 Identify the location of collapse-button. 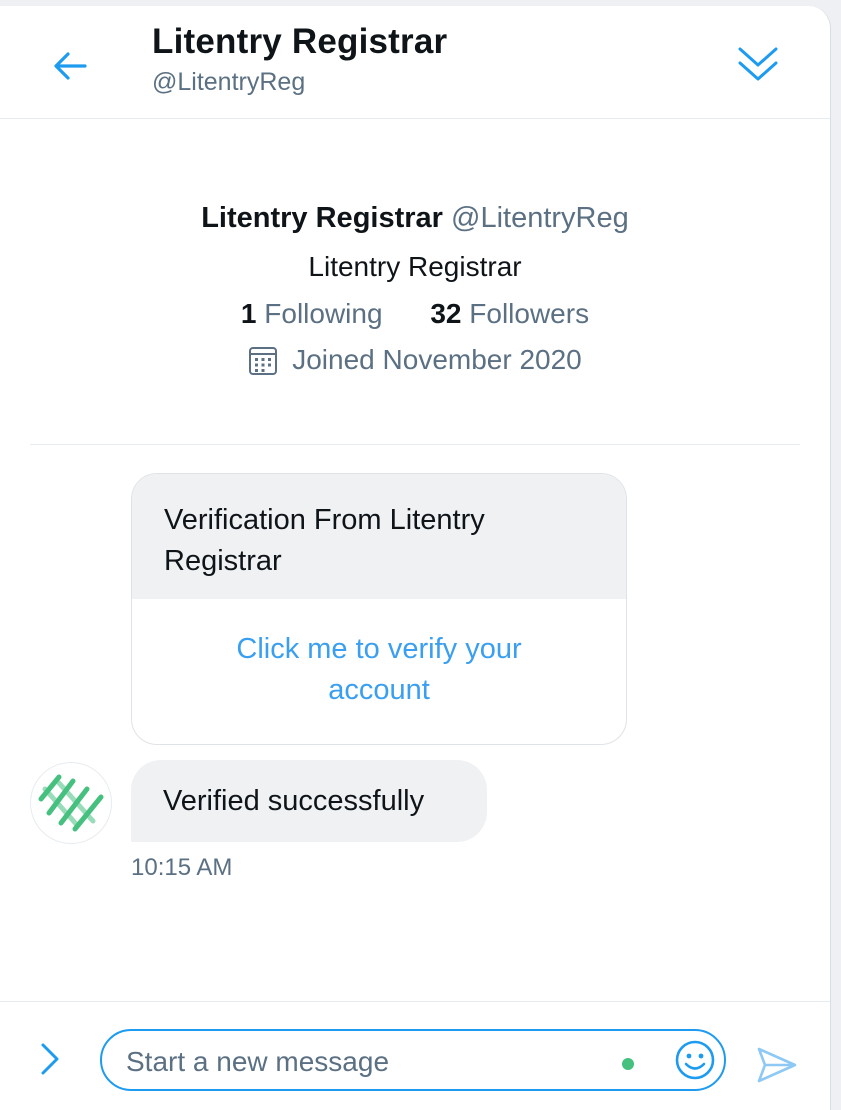
(758, 64).